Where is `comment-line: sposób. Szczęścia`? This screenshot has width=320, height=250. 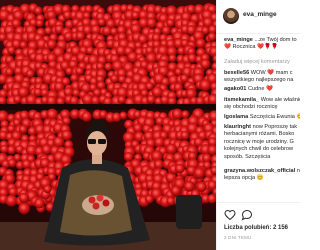 comment-line: sposób. Szczęścia is located at coordinates (262, 157).